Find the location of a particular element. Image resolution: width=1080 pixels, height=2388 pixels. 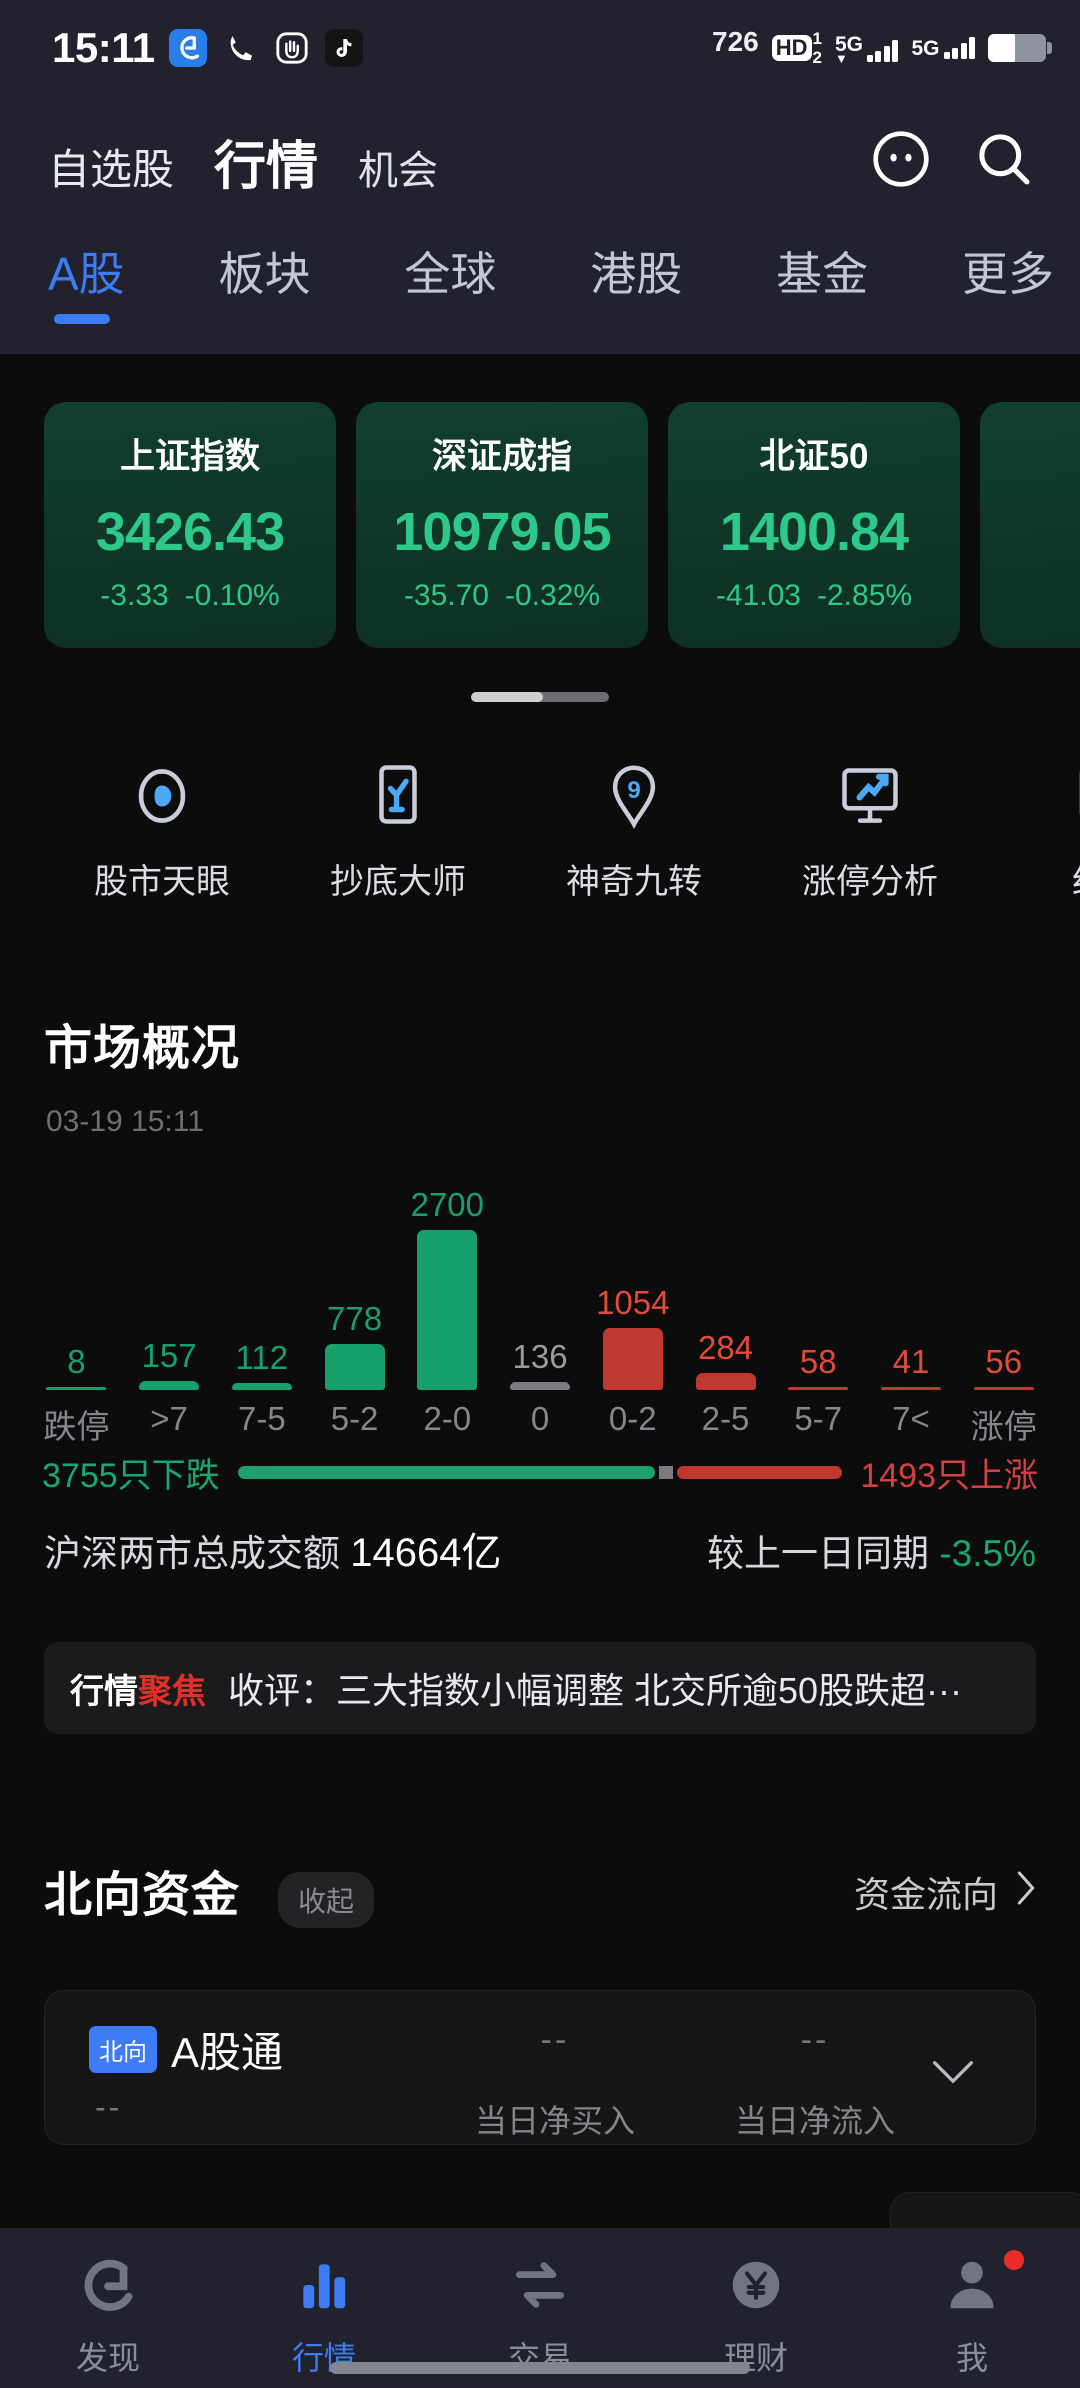

index-card: 上证指数 3426.43 -3.33 -0.10% is located at coordinates (190, 525).